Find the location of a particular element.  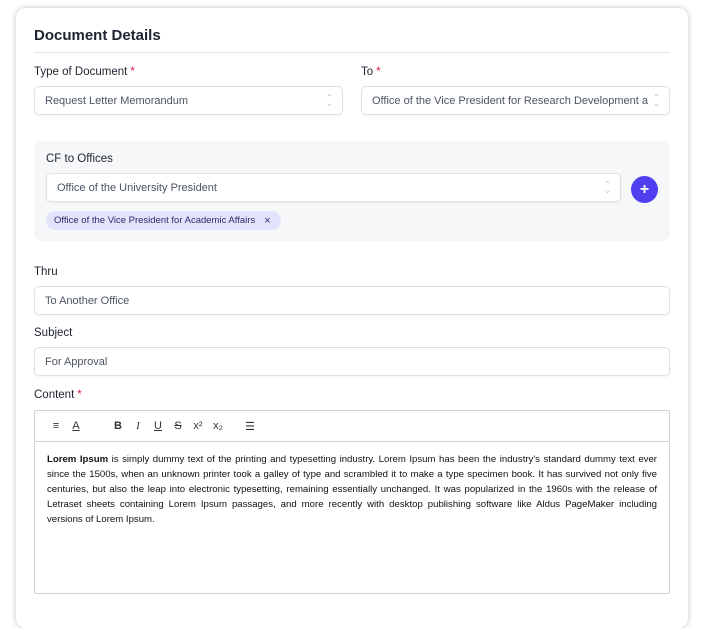

font-color-icon: A is located at coordinates (76, 426).